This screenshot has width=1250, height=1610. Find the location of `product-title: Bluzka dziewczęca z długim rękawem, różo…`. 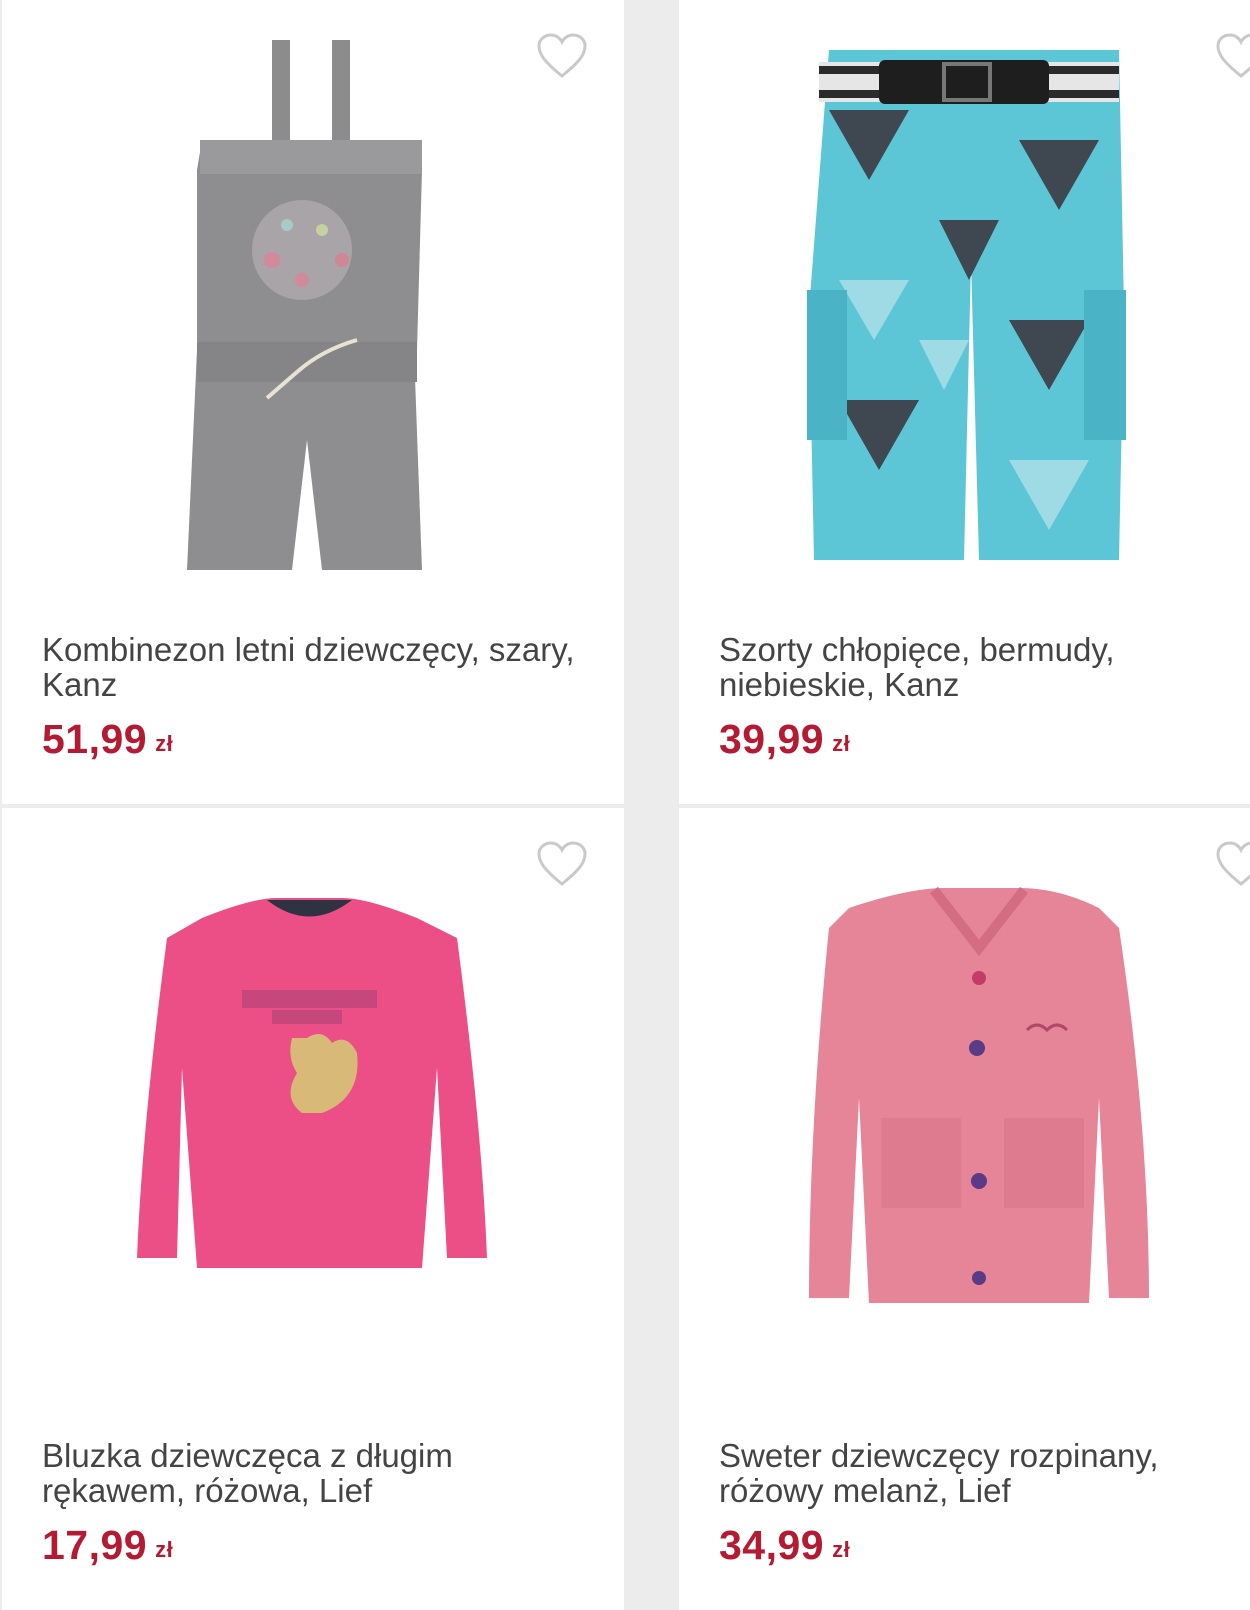

product-title: Bluzka dziewczęca z długim rękawem, różo… is located at coordinates (312, 1473).